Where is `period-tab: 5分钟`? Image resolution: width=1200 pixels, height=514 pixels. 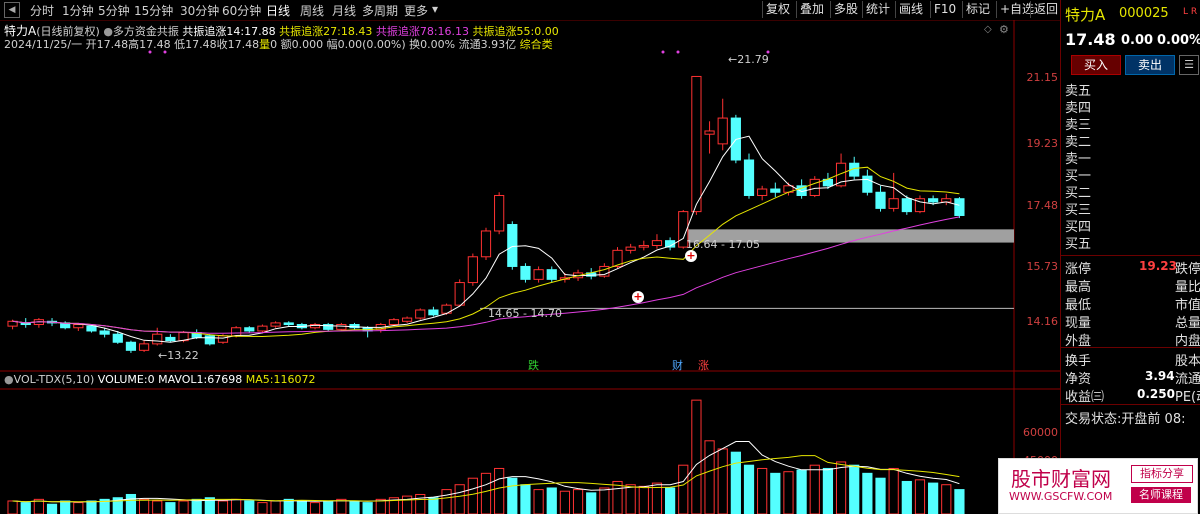 period-tab: 5分钟 is located at coordinates (114, 10).